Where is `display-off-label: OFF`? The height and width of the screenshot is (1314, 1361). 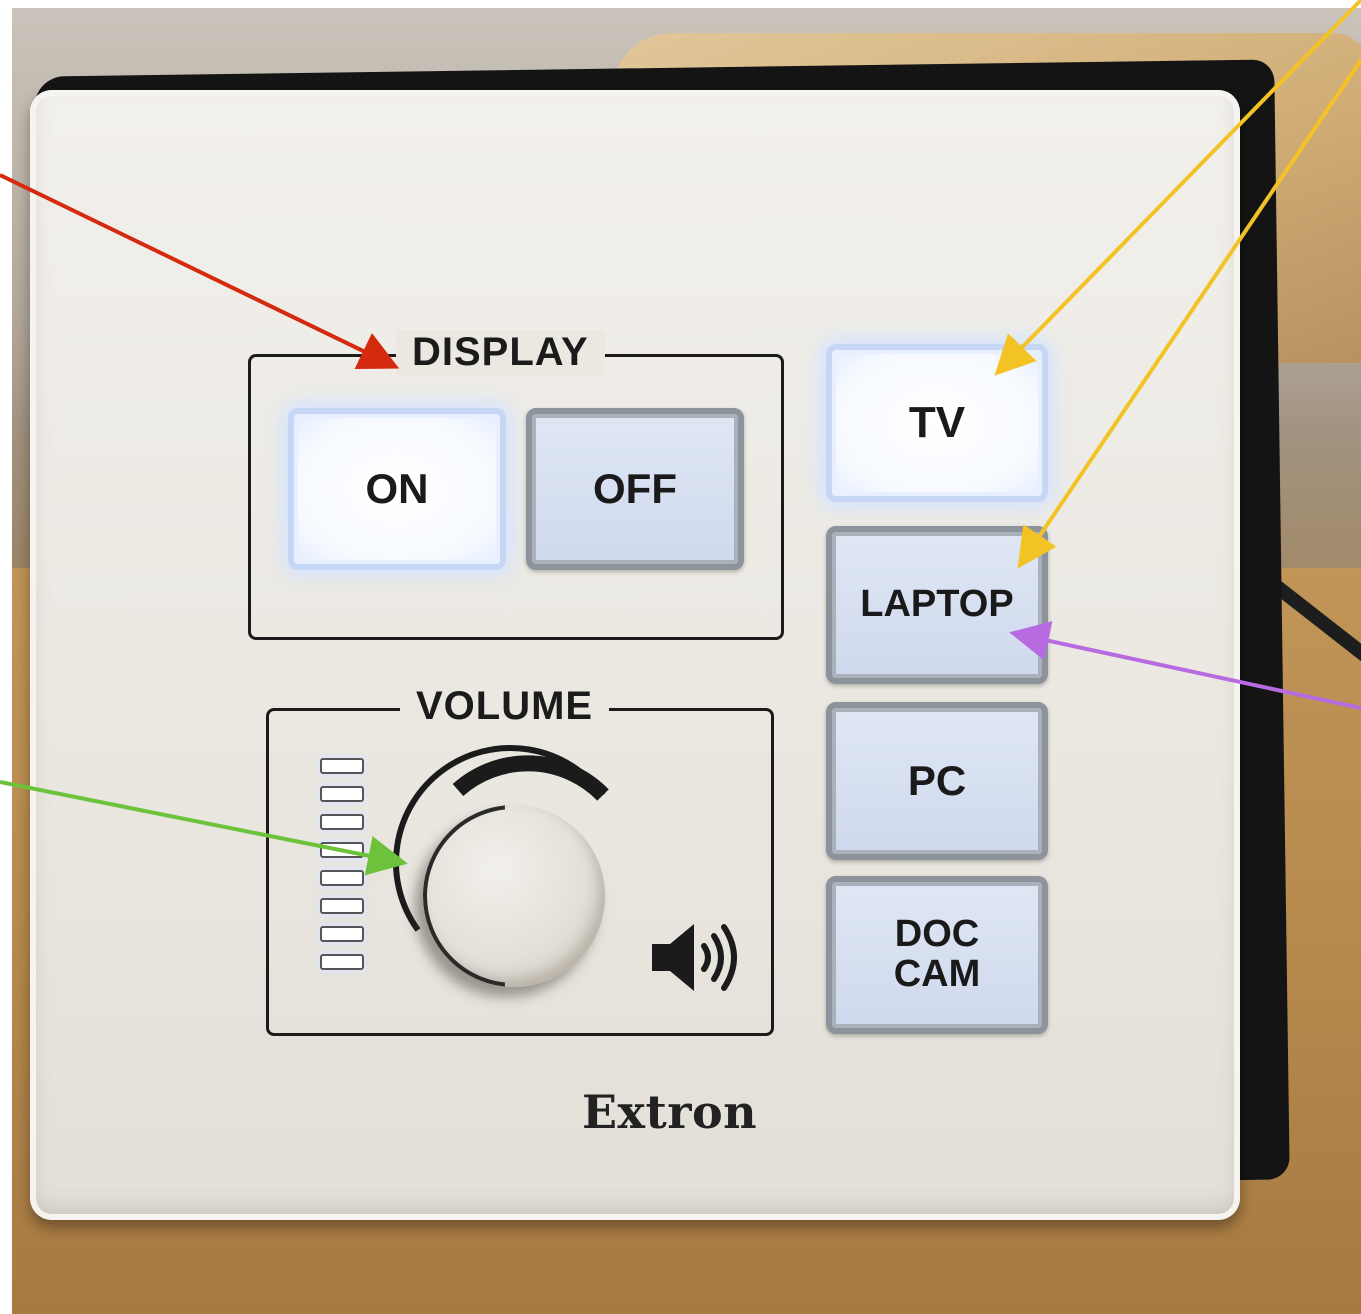
display-off-label: OFF is located at coordinates (635, 488).